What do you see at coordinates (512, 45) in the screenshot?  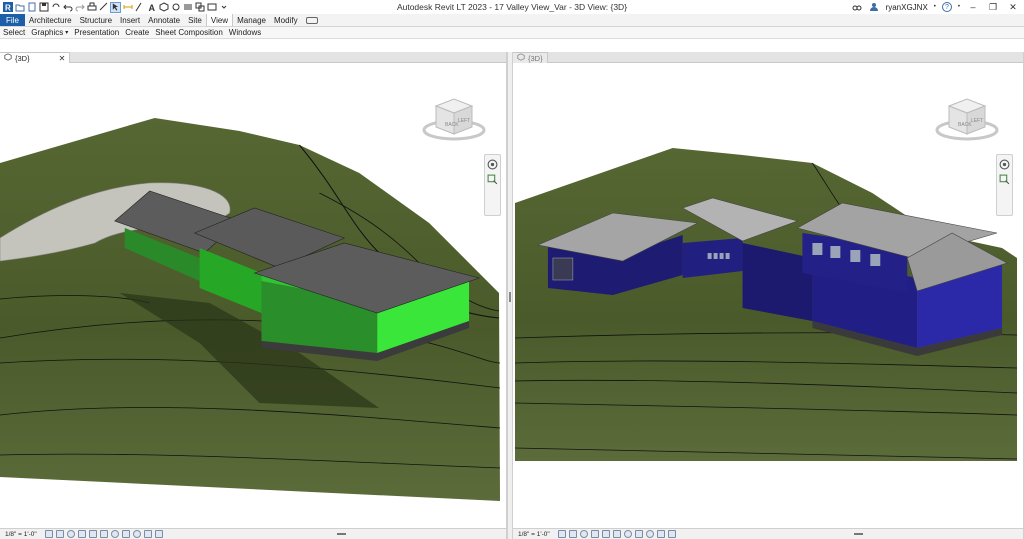 I see `ribbon-spacer` at bounding box center [512, 45].